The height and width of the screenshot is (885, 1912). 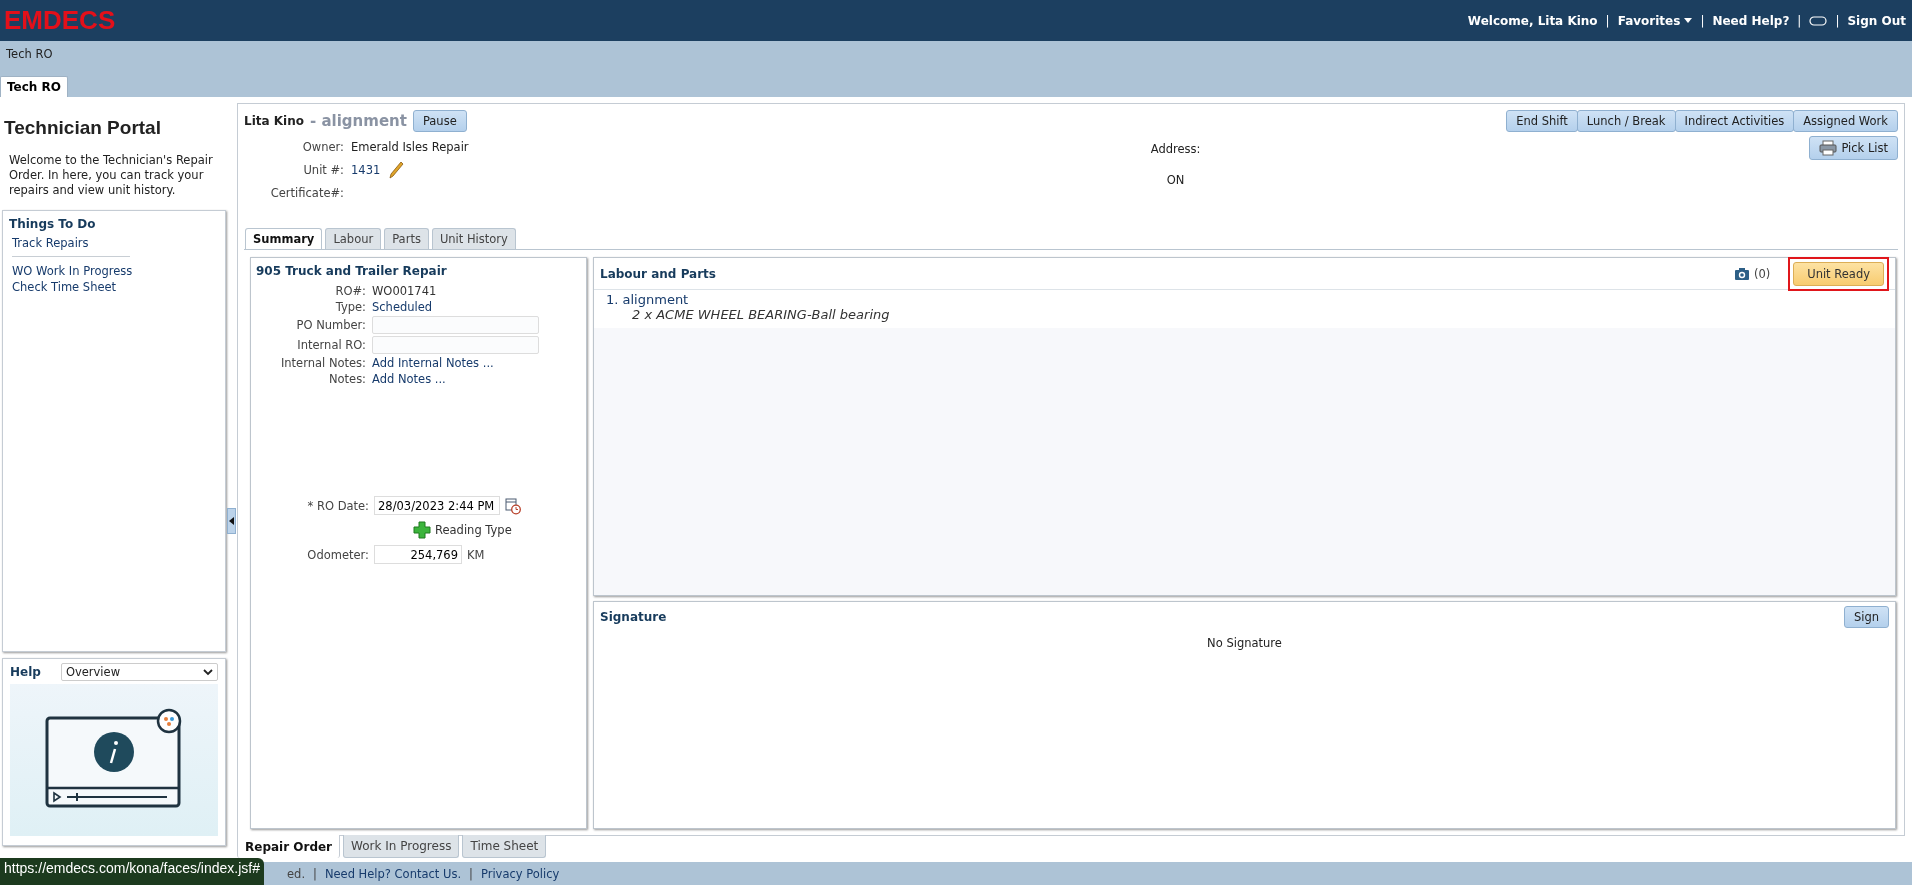 I want to click on field-label: Internal RO:, so click(x=331, y=345).